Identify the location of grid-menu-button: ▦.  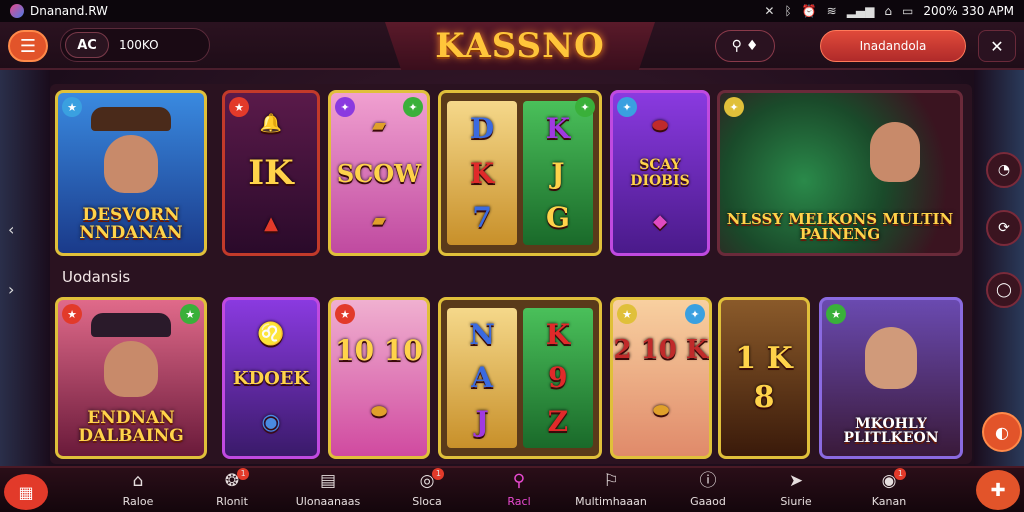
(26, 492).